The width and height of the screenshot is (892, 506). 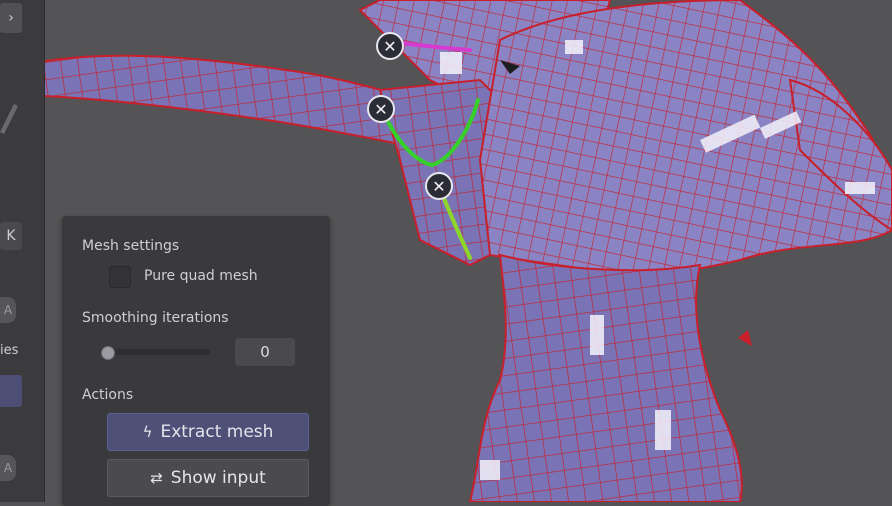 What do you see at coordinates (156, 478) in the screenshot?
I see `shuffle-icon: ⇄` at bounding box center [156, 478].